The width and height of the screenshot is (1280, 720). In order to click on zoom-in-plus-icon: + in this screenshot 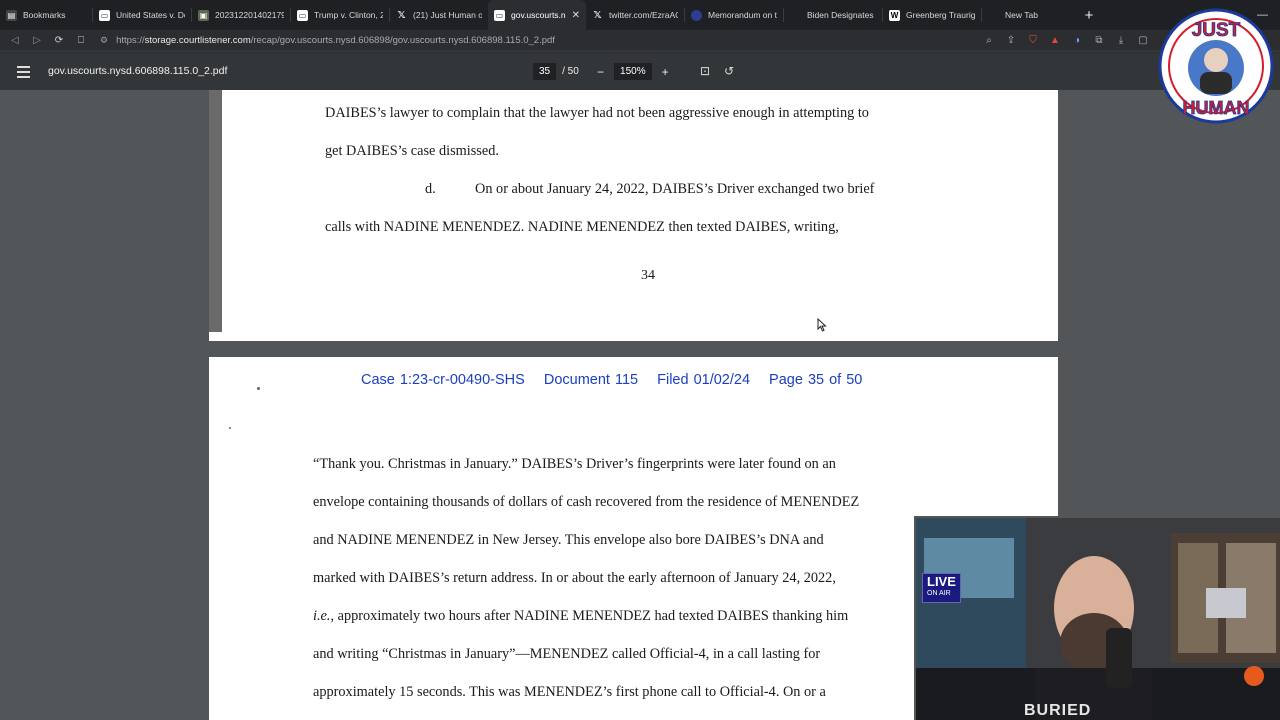, I will do `click(665, 72)`.